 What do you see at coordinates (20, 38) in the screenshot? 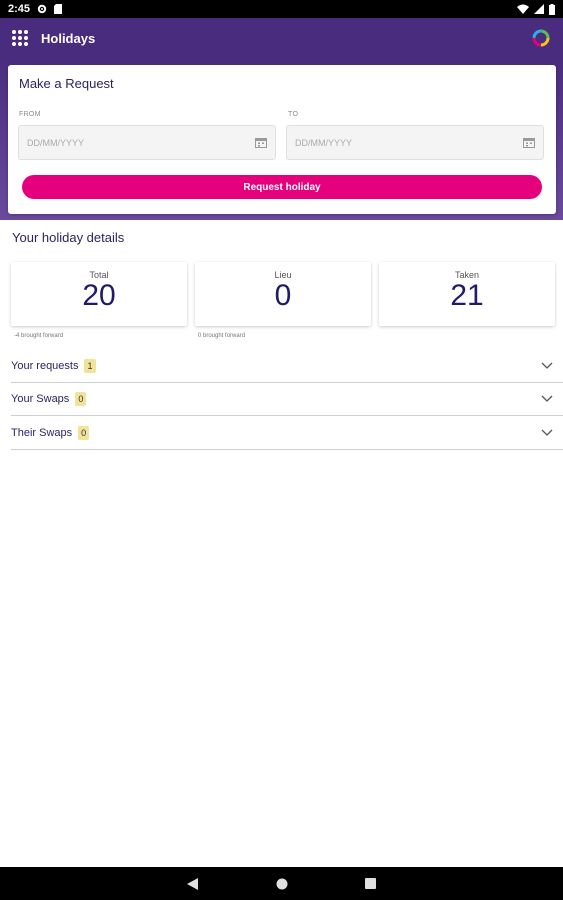
I see `grid-menu-icon` at bounding box center [20, 38].